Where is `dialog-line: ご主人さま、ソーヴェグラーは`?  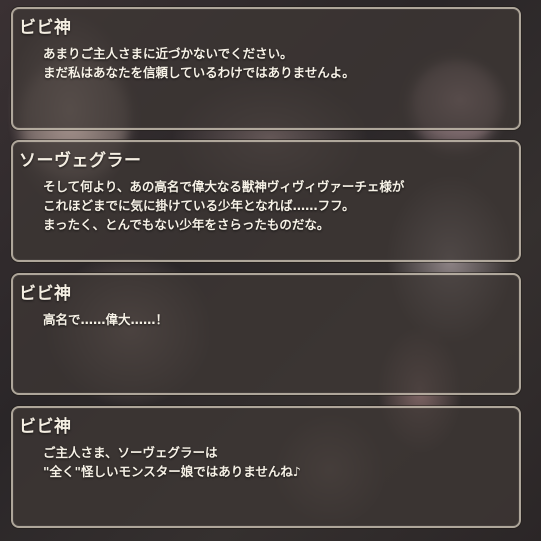
dialog-line: ご主人さま、ソーヴェグラーは is located at coordinates (130, 452).